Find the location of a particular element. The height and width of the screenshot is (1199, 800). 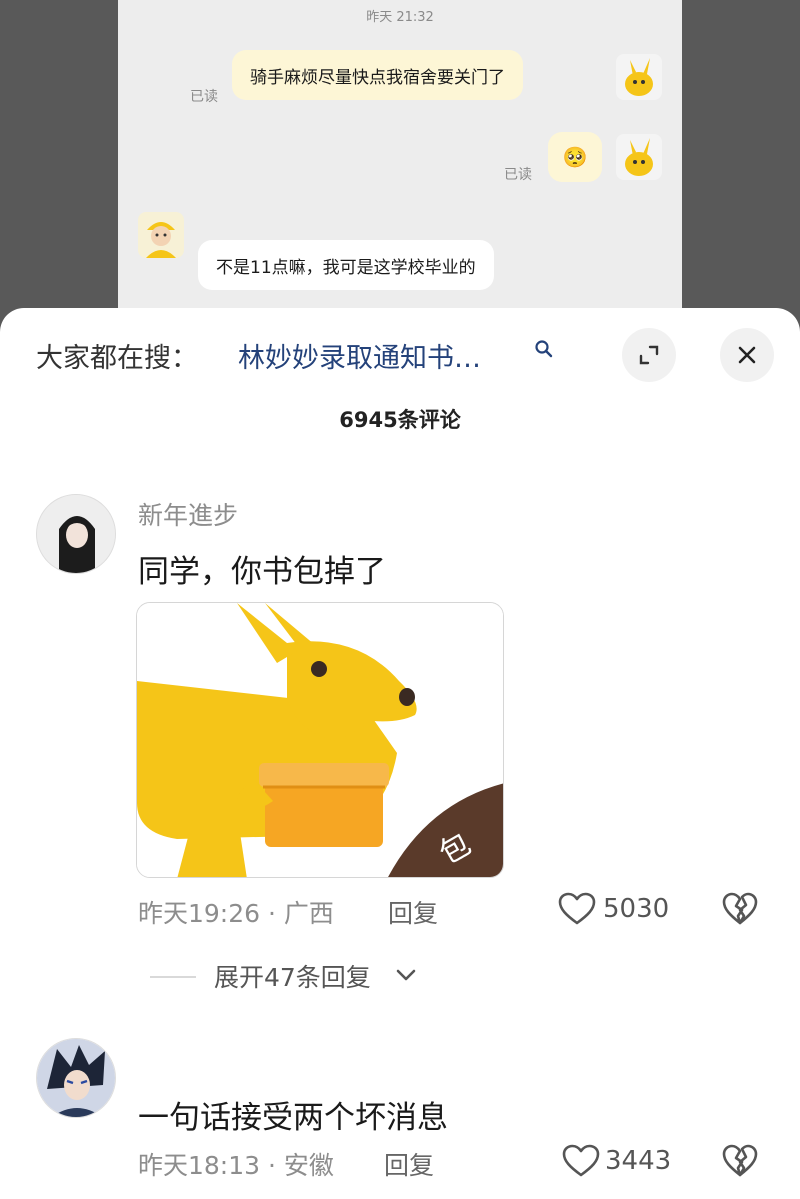

delivery-rider-avatar-icon is located at coordinates (161, 235).